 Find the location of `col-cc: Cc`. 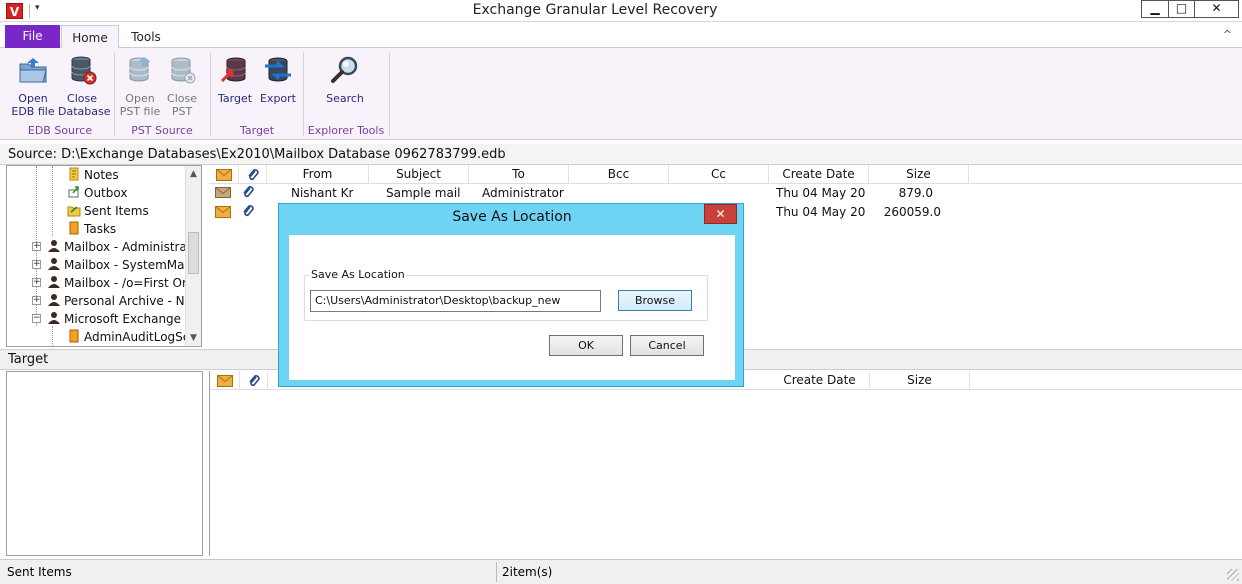

col-cc: Cc is located at coordinates (719, 174).